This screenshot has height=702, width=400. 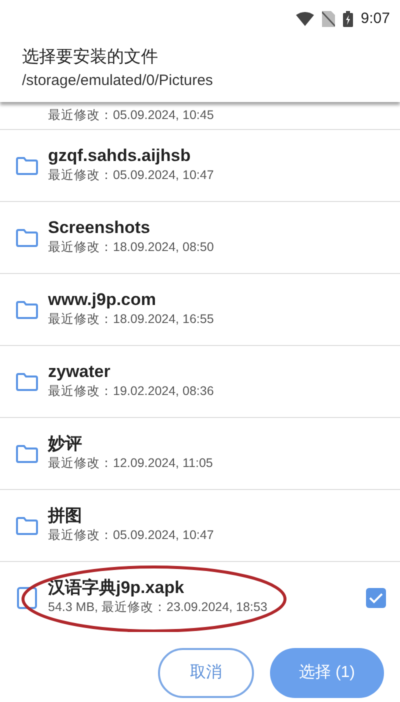 I want to click on file-details: 54.3 MB, 最近修改：23.09.2024, 18:53, so click(x=158, y=607).